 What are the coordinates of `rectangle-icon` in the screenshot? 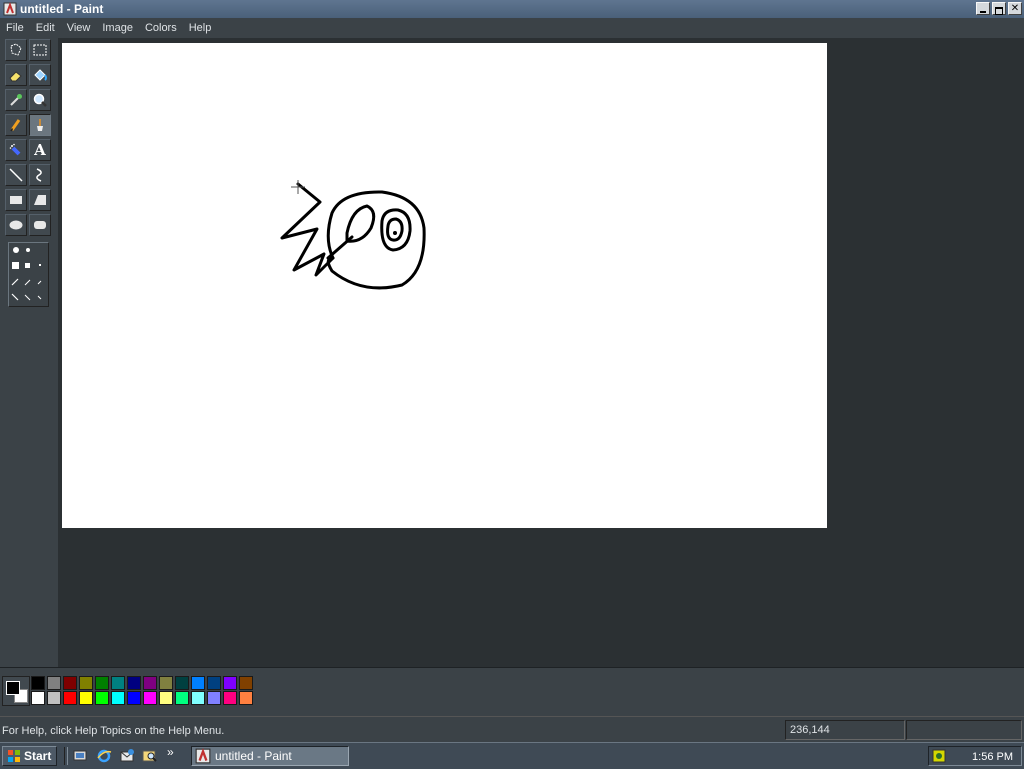 It's located at (16, 200).